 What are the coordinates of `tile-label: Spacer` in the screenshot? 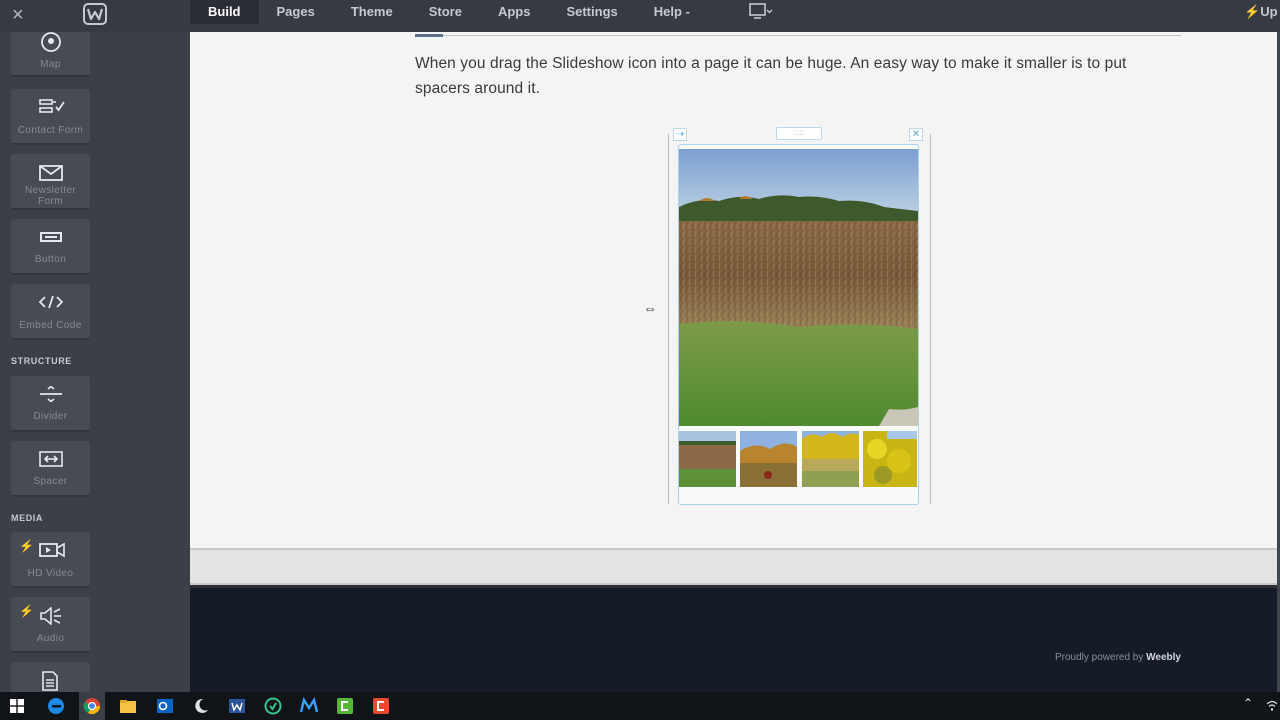 It's located at (50, 481).